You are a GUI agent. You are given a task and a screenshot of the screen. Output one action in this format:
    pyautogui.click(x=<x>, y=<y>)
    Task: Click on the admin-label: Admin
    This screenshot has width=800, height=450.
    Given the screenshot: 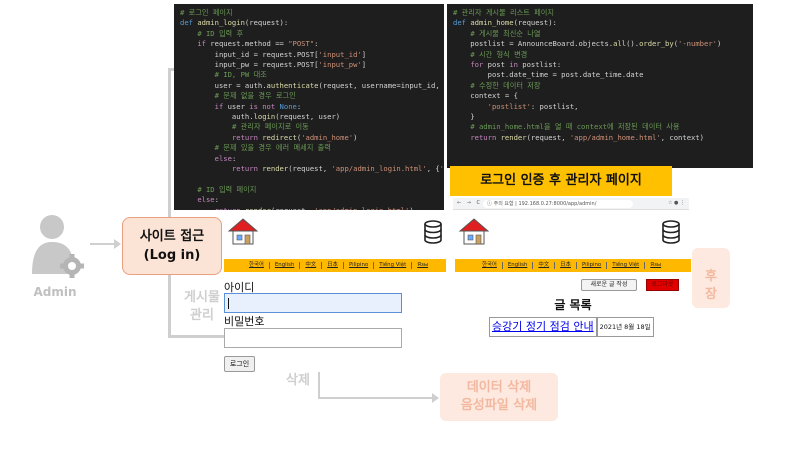 What is the action you would take?
    pyautogui.click(x=55, y=292)
    